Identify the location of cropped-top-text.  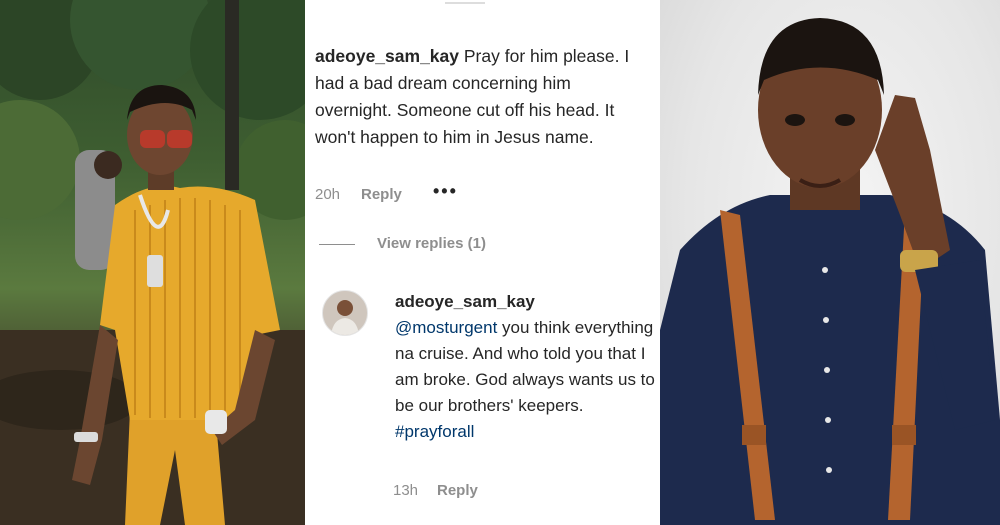
(465, 2).